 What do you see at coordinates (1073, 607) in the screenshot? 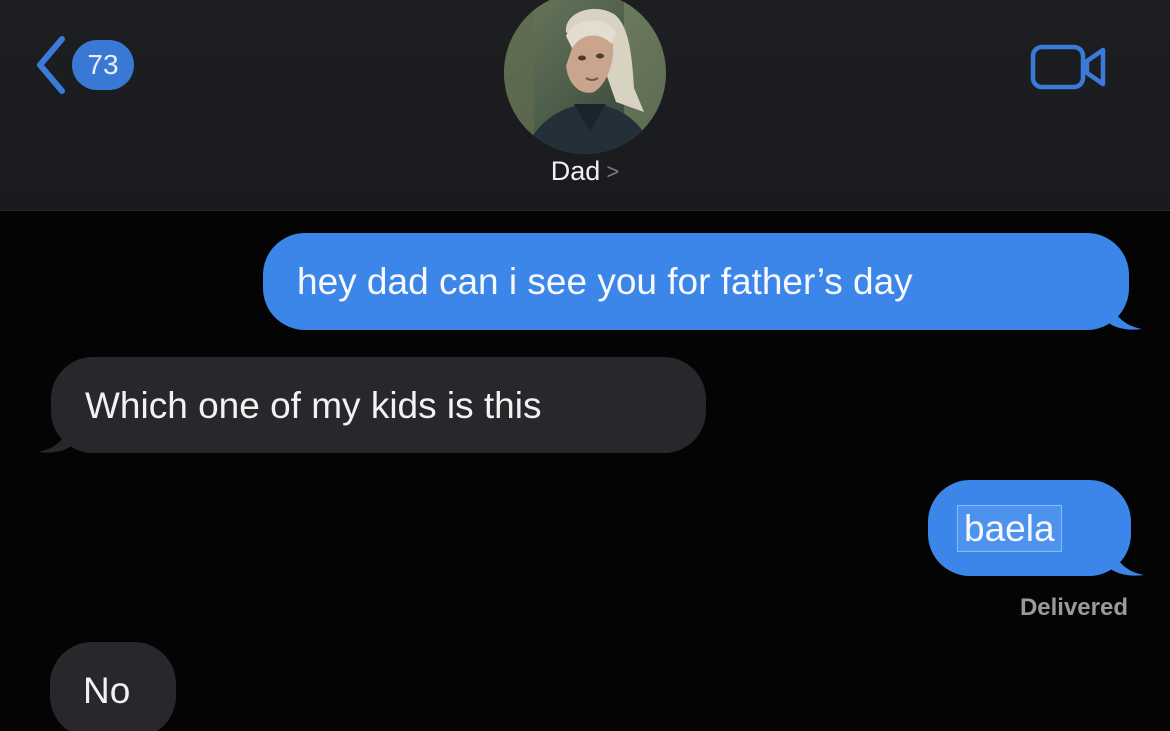
I see `delivered-status: Delivered` at bounding box center [1073, 607].